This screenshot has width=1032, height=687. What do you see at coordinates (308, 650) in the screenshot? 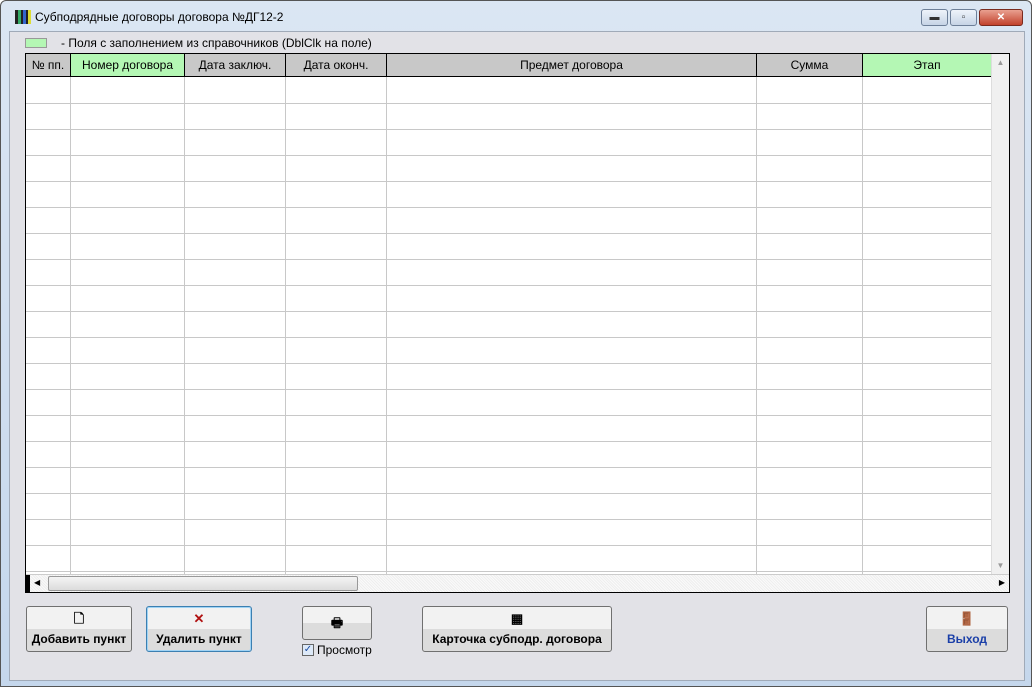
I see `checkbox-checked-icon: ✓` at bounding box center [308, 650].